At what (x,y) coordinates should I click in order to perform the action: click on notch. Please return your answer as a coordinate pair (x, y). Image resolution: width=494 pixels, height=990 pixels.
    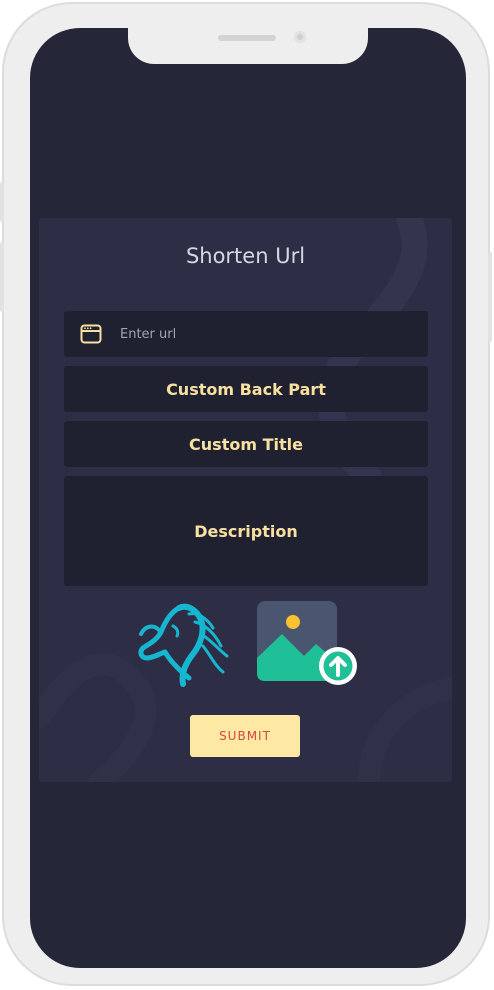
    Looking at the image, I should click on (248, 46).